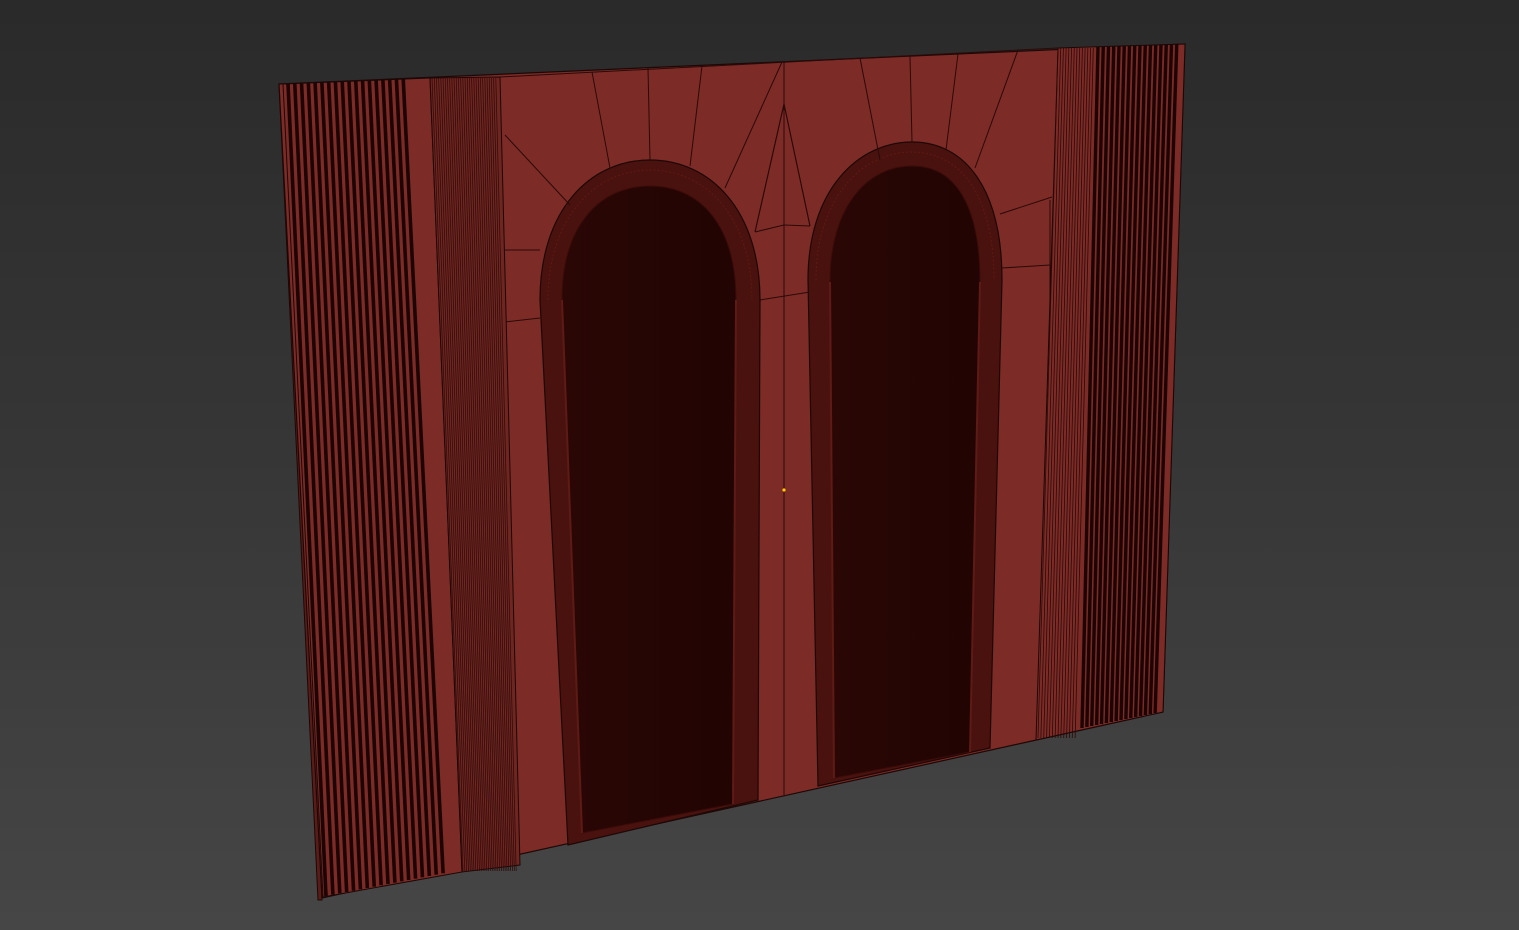 The image size is (1519, 930). I want to click on right-fluted-pilaster, so click(1110, 392).